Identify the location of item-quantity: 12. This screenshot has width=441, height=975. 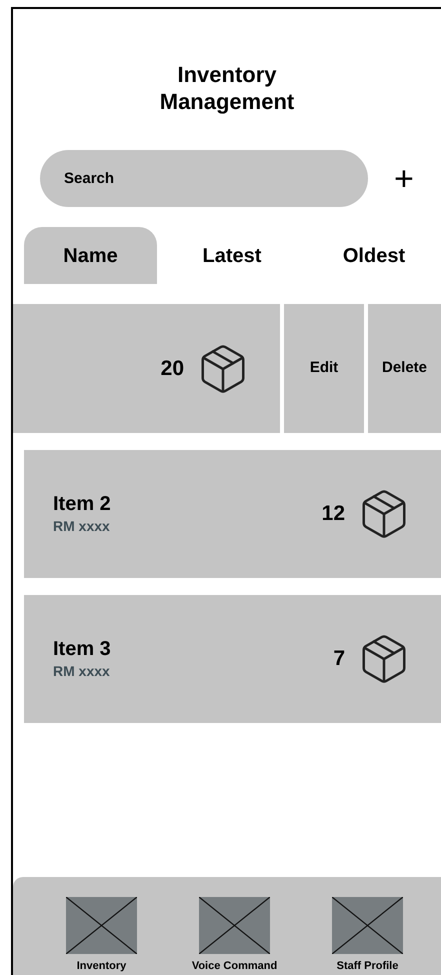
(333, 514).